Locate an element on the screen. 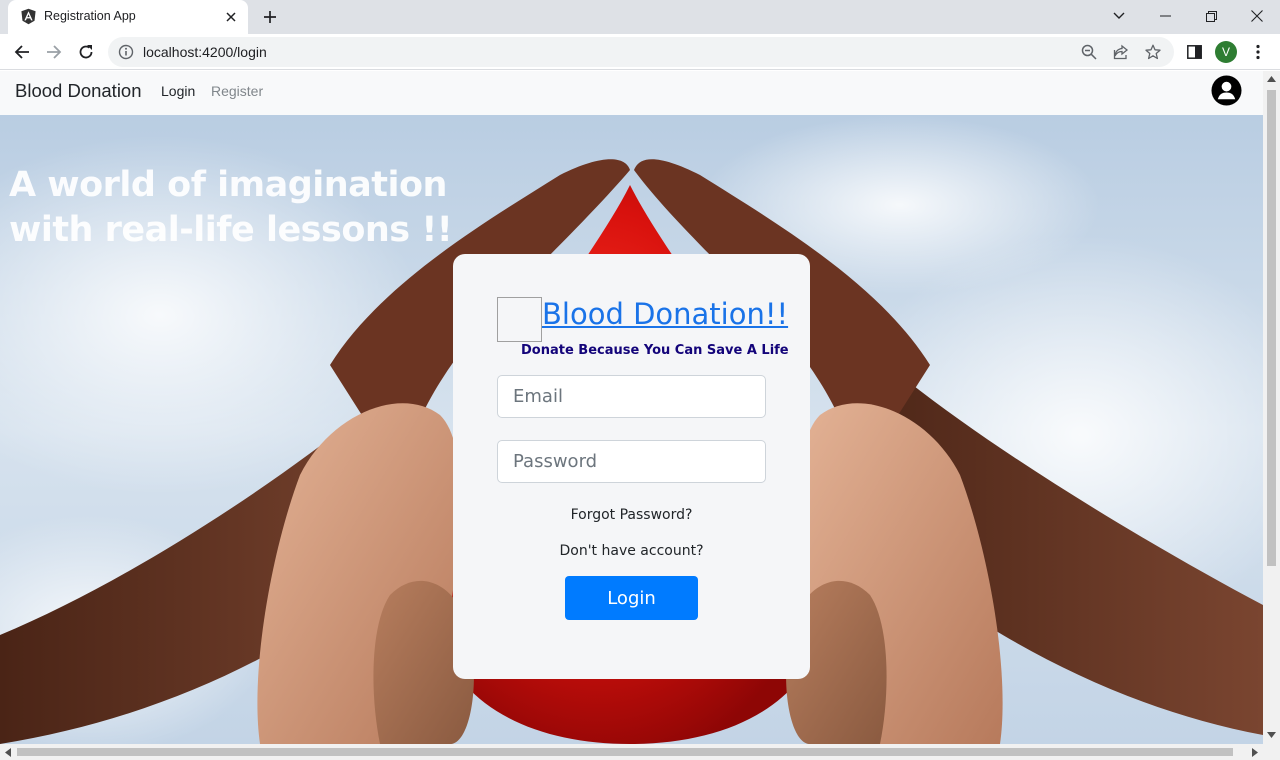 The width and height of the screenshot is (1280, 760). browser-toolbar: localhost:4200/login V is located at coordinates (640, 52).